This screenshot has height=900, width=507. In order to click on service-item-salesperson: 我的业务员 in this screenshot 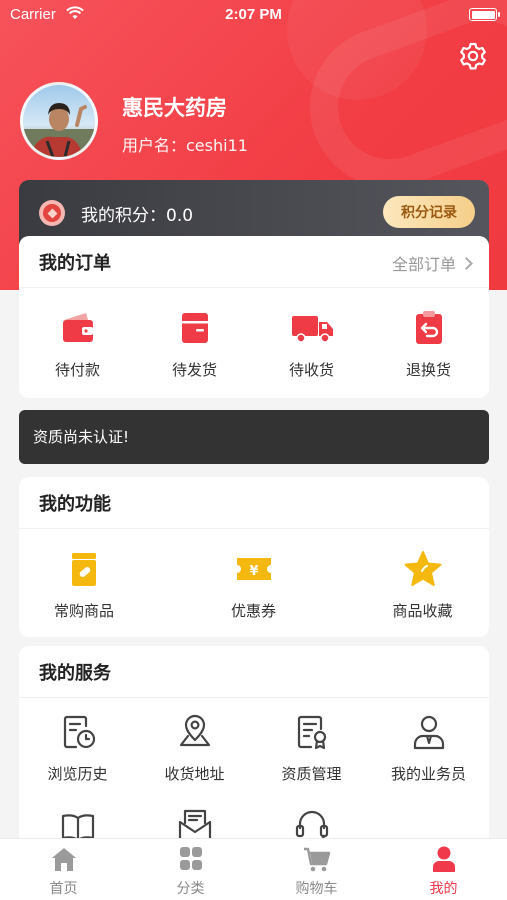, I will do `click(428, 748)`.